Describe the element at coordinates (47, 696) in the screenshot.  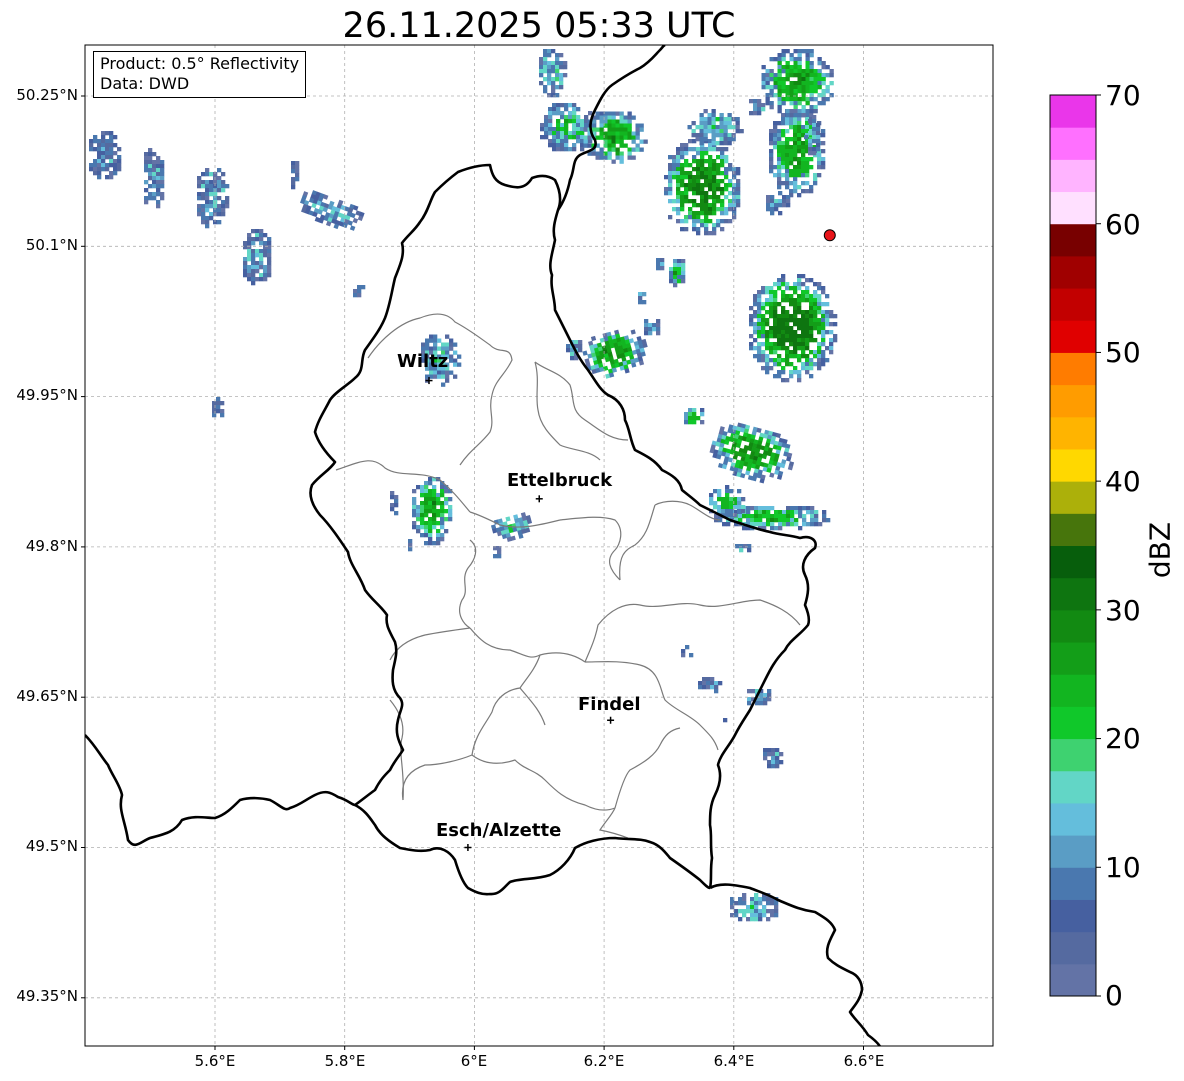
I see `lat-tick-label: 49.65°N` at that location.